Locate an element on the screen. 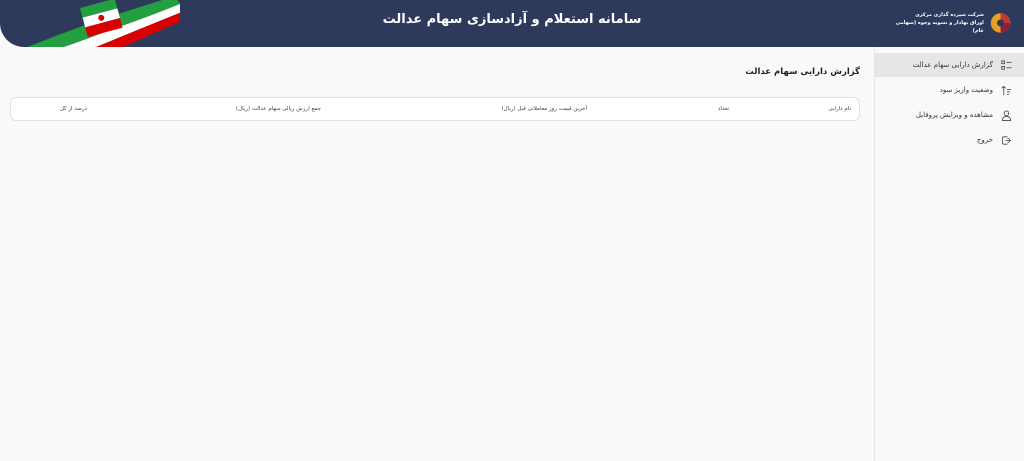  column-header-last-price: آخرین قیمت روز معاملاتی قبل (ریال) is located at coordinates (544, 109).